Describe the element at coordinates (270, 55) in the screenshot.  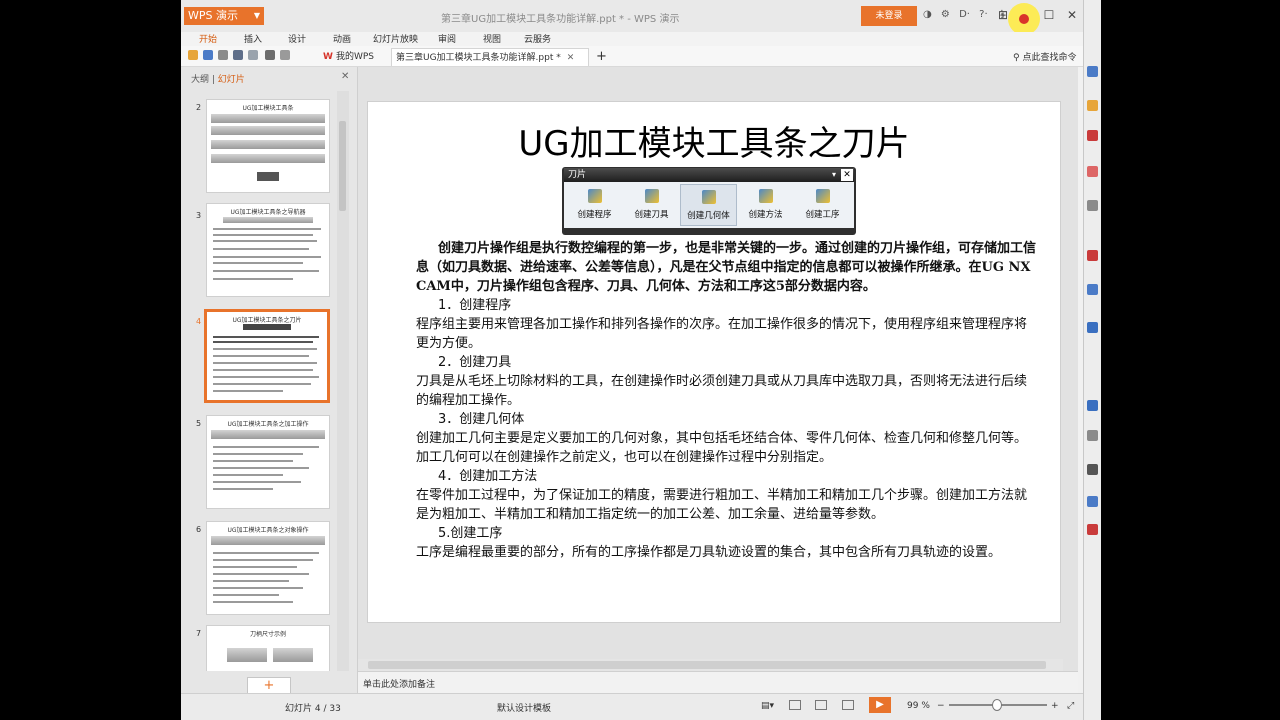
I see `undo-icon` at that location.